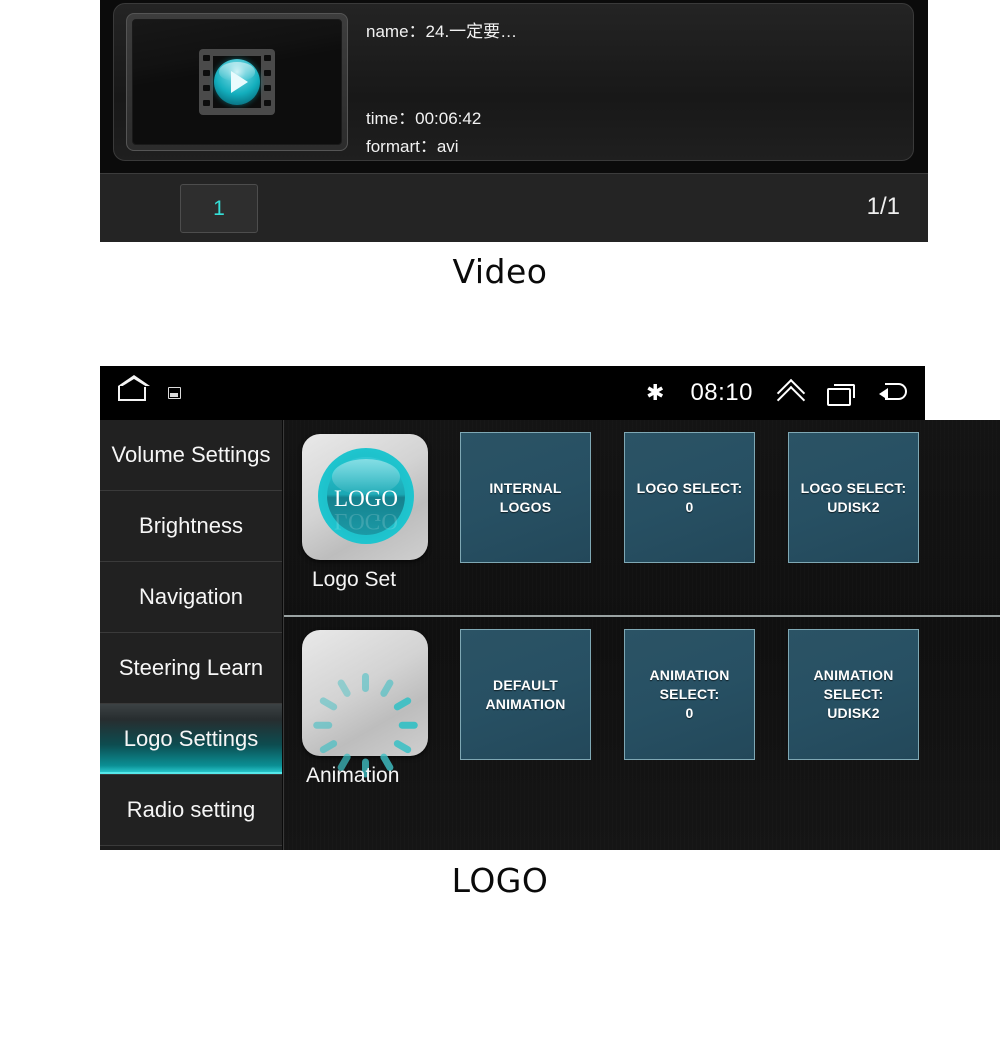 The image size is (1000, 1038). I want to click on sidebar-item-label: Volume Settings, so click(191, 454).